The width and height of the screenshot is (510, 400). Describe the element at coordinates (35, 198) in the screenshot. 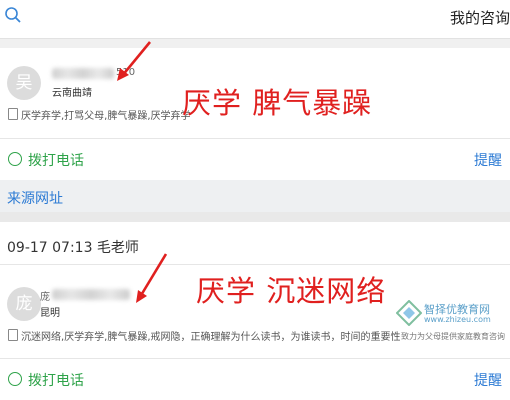

I see `source-link: 来源网址` at that location.